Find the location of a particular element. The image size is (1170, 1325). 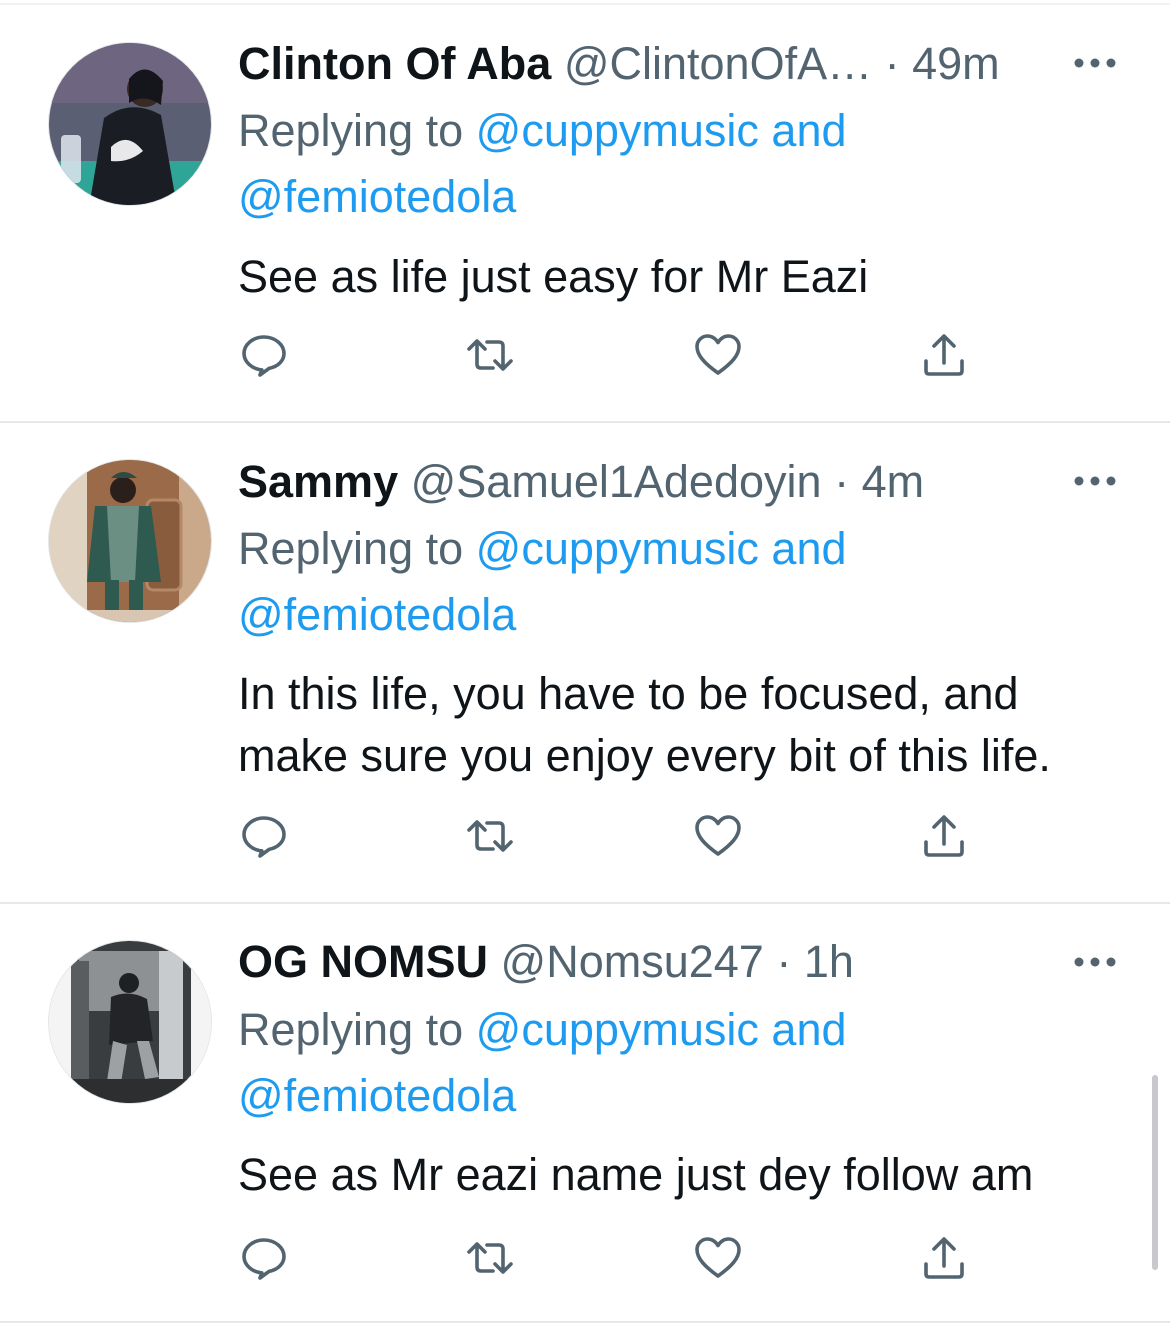

tweet-header: Sammy @Samuel1Adedoyin · 4m is located at coordinates (581, 482).